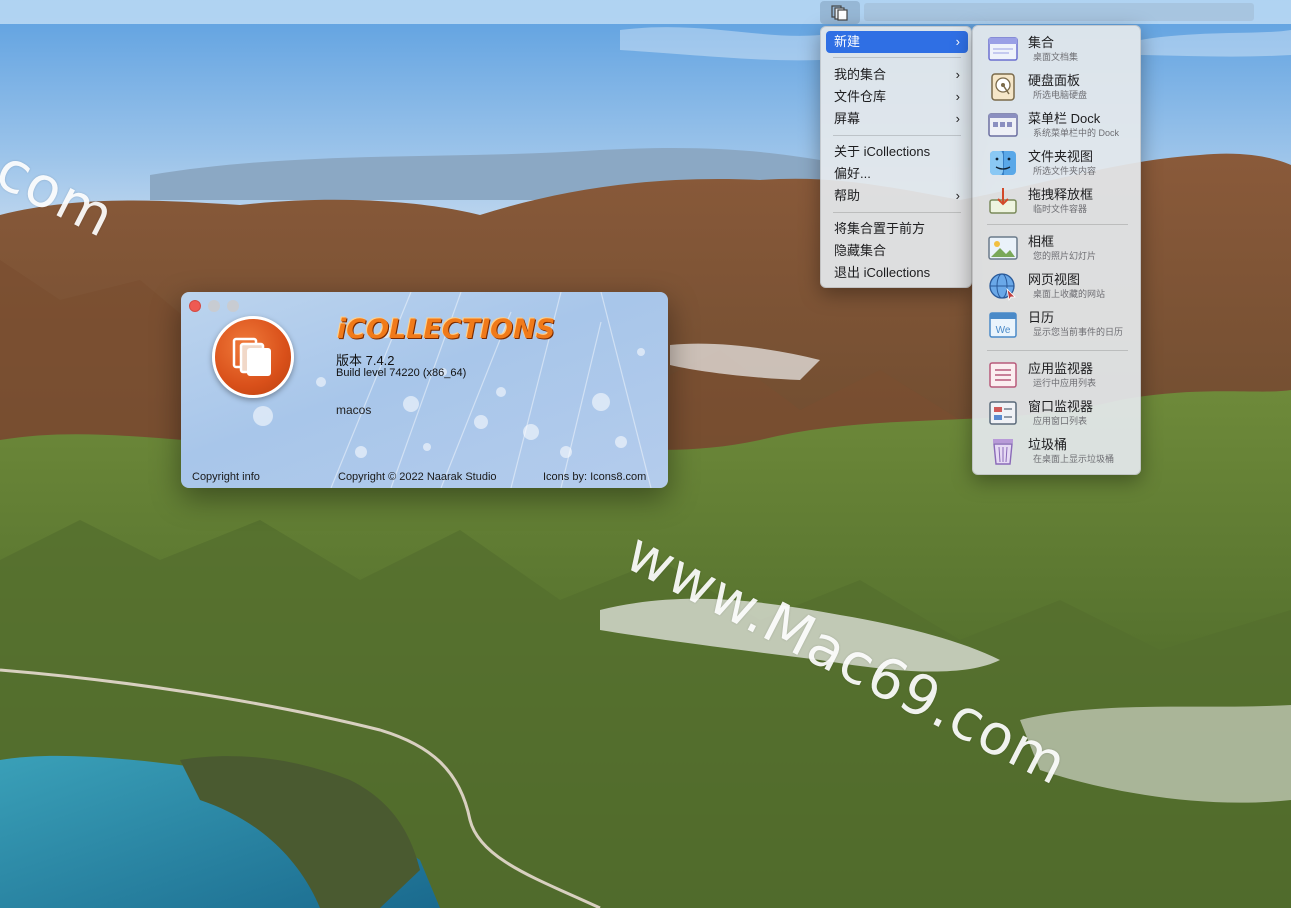 The height and width of the screenshot is (908, 1291). I want to click on menu-item-my-collections: 我的集合 ›, so click(897, 75).